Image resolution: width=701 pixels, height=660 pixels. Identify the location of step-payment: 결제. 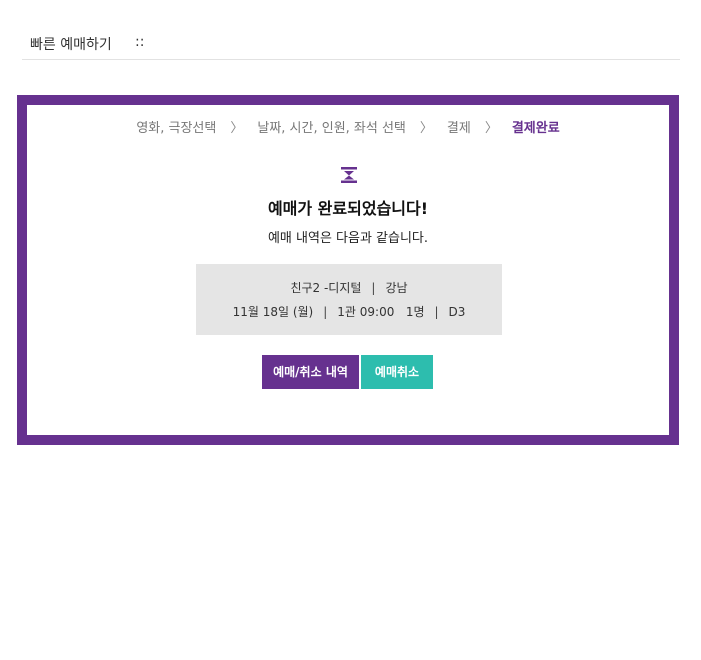
(458, 128).